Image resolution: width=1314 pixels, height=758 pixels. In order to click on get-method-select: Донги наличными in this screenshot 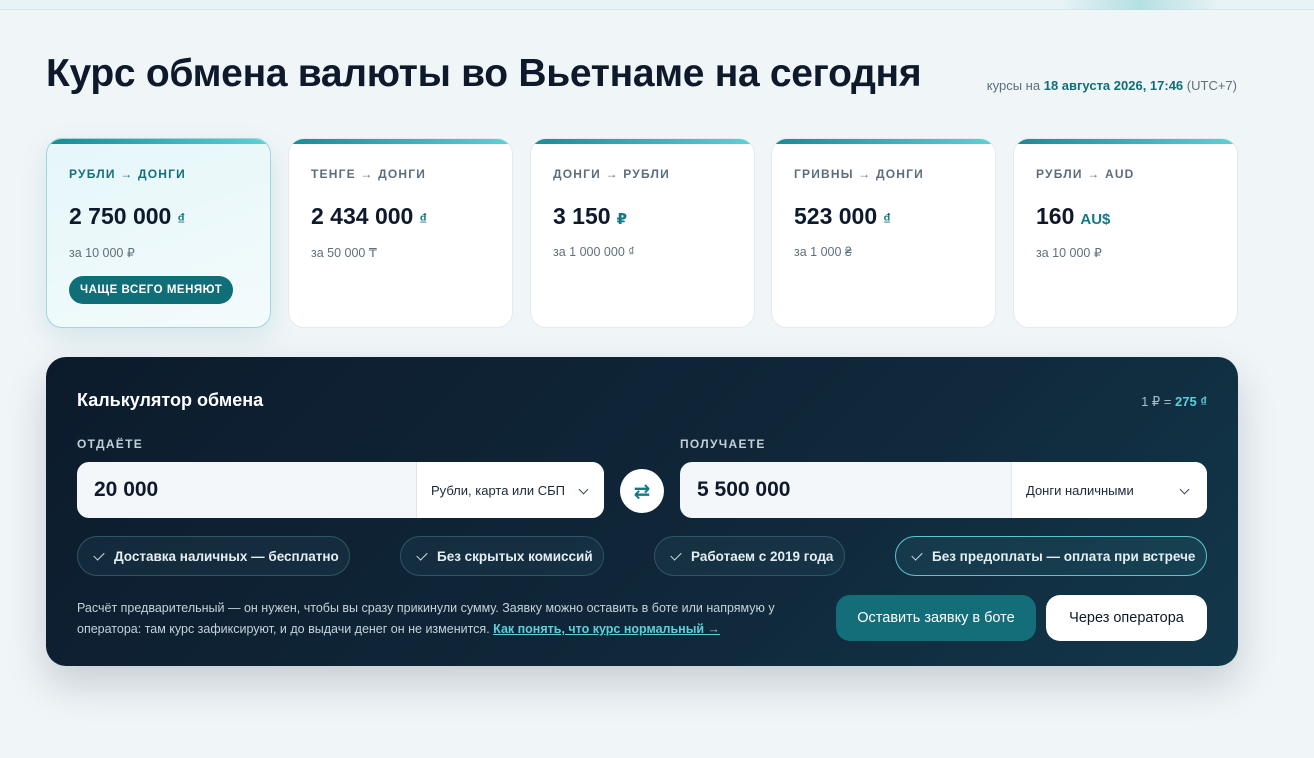, I will do `click(1109, 490)`.